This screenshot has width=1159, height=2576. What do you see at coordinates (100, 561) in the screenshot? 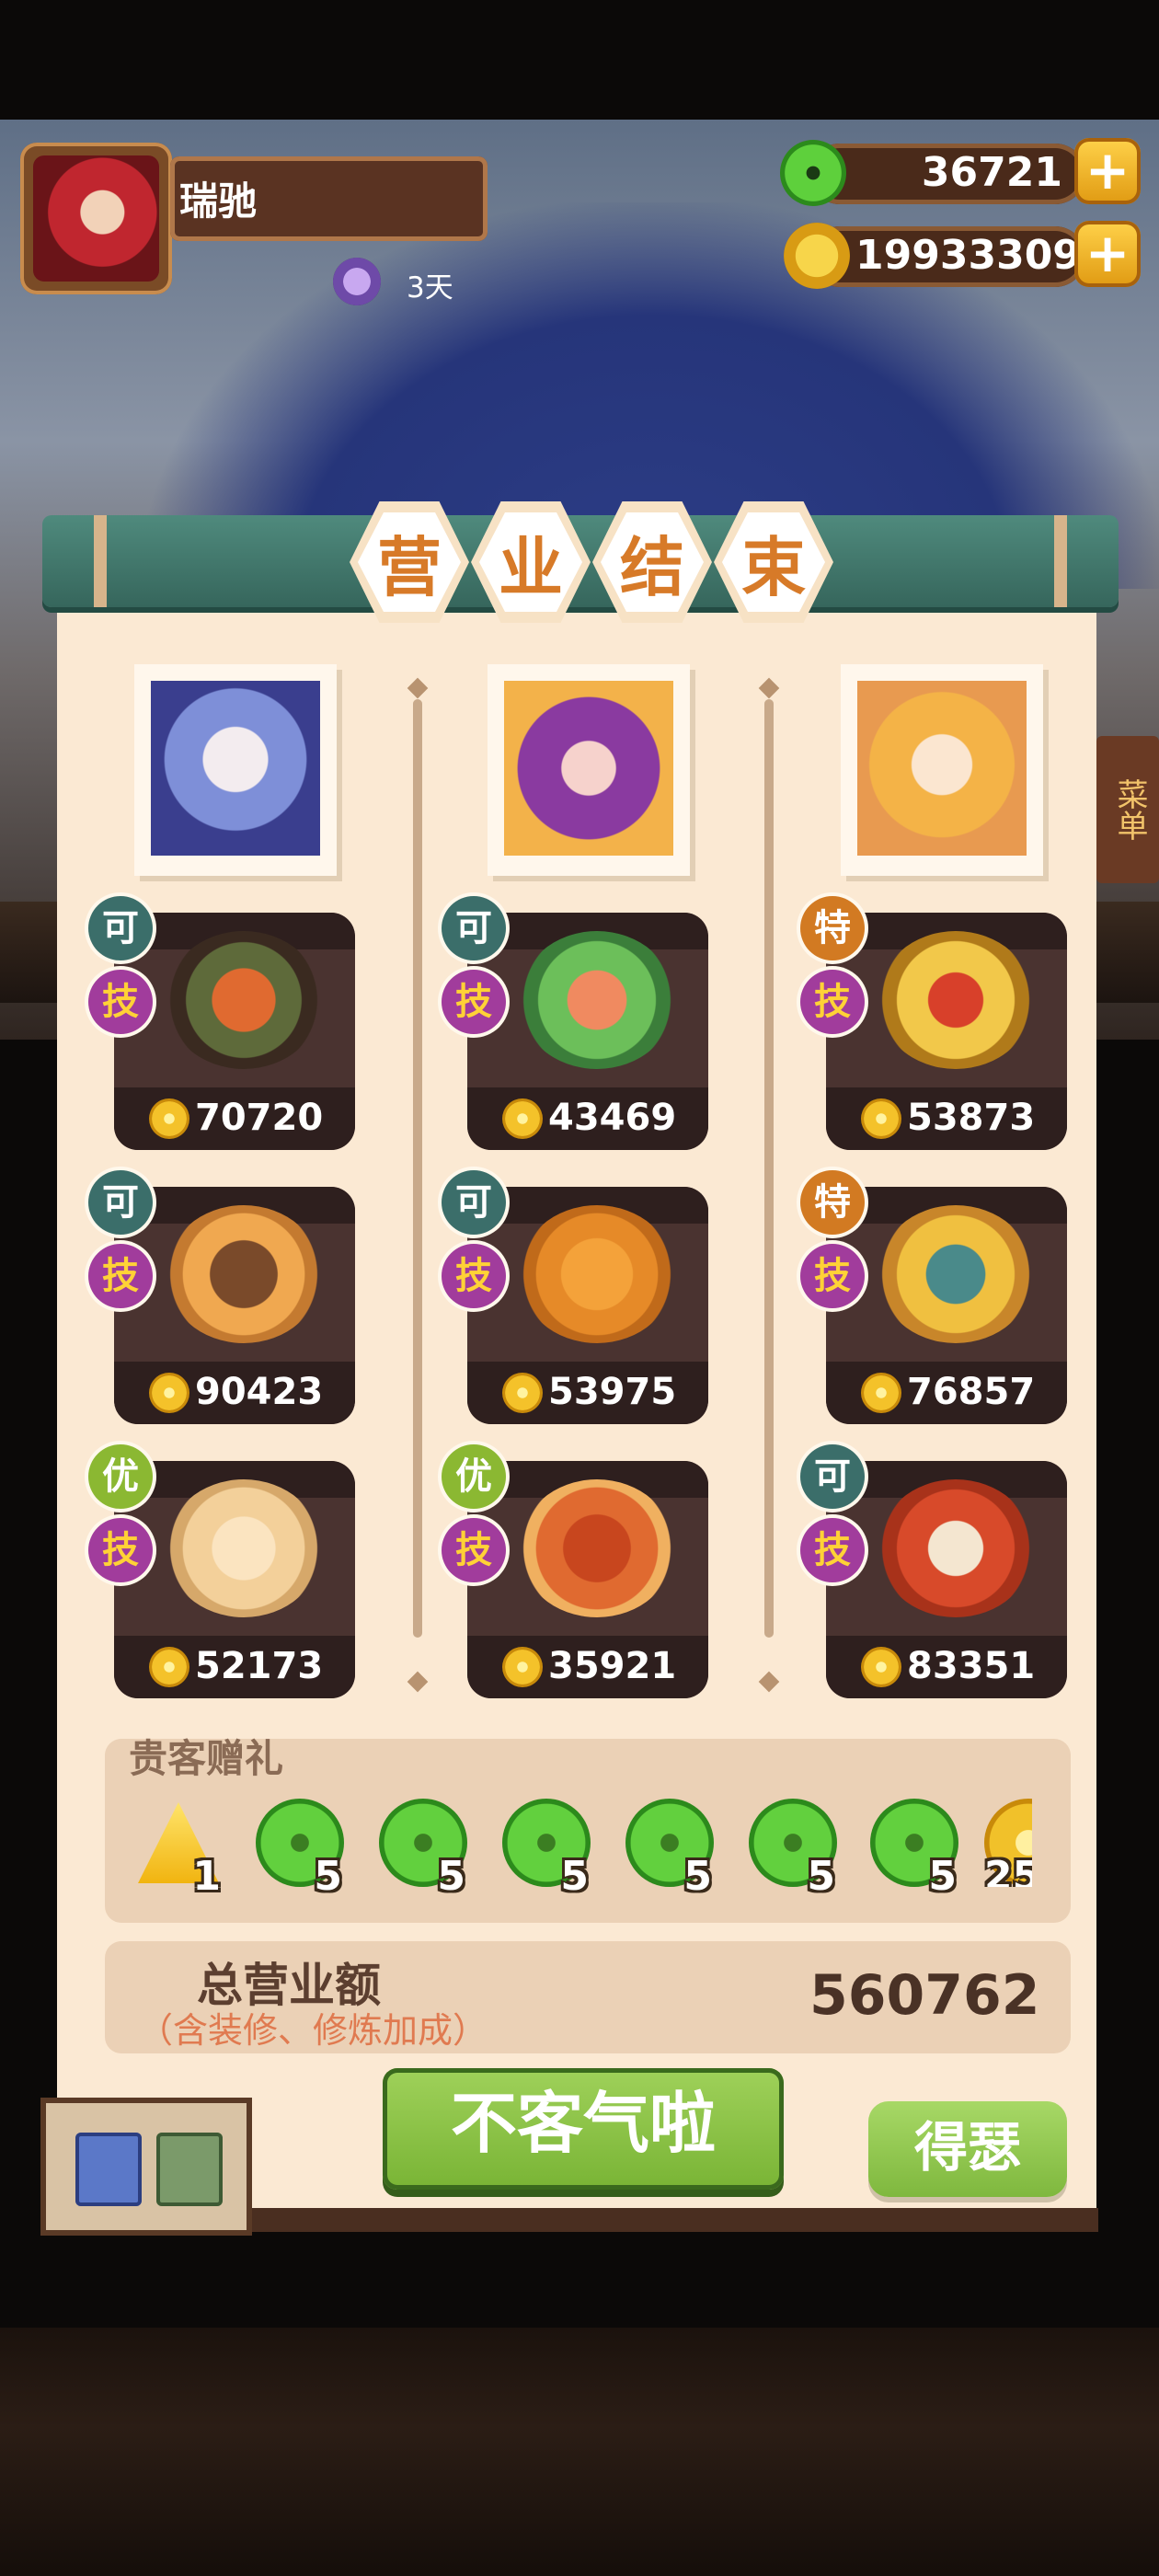
I see `banner-post-left` at bounding box center [100, 561].